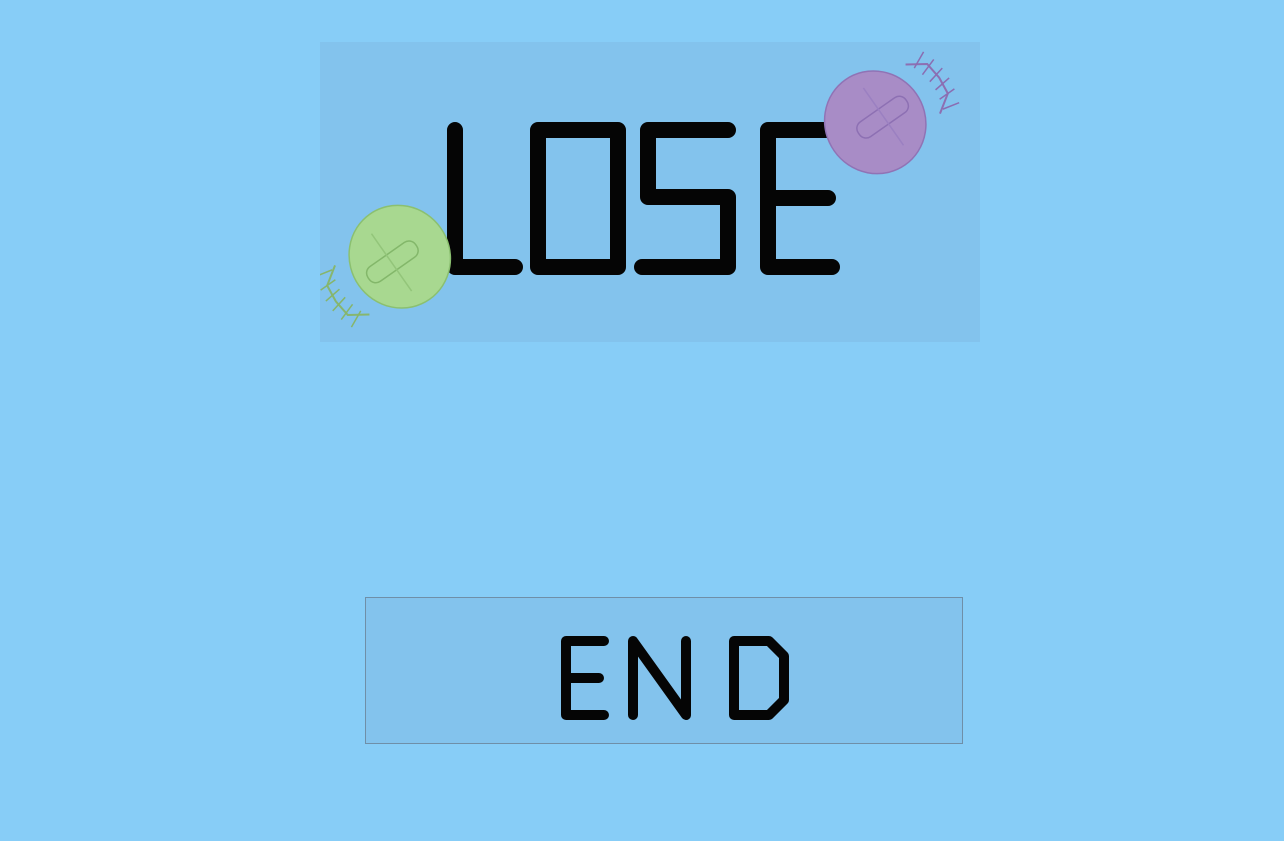 The image size is (1284, 841). I want to click on end-button-graphic, so click(675, 678).